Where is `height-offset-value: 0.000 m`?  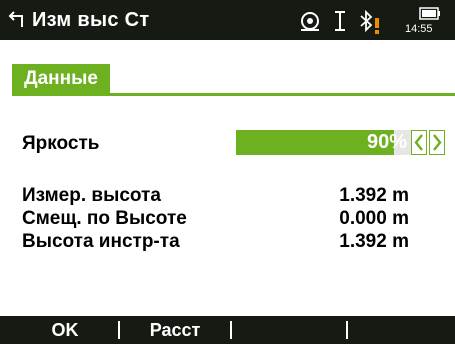
height-offset-value: 0.000 m is located at coordinates (374, 218).